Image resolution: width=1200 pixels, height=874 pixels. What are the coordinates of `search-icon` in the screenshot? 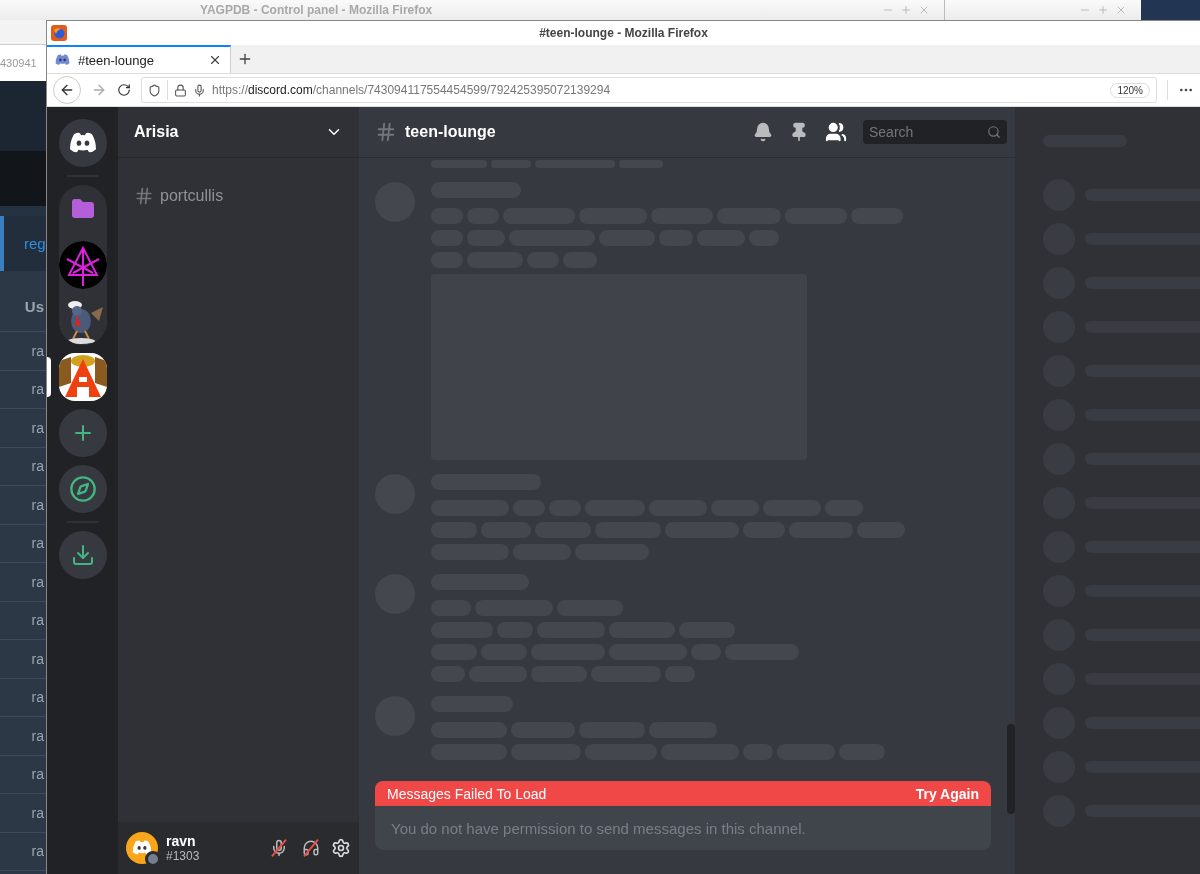 It's located at (994, 132).